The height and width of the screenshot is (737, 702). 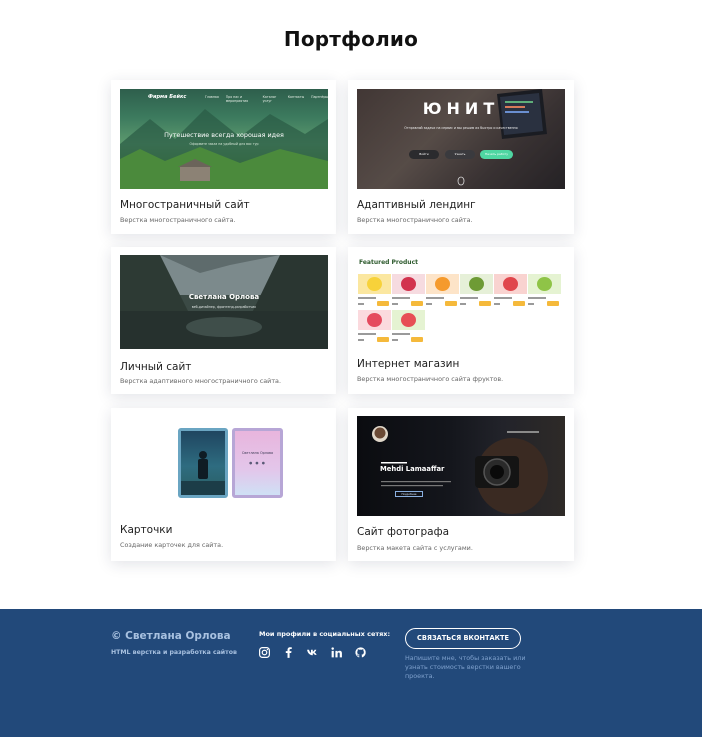 I want to click on preview-headline: Светлана Орлова, so click(x=224, y=297).